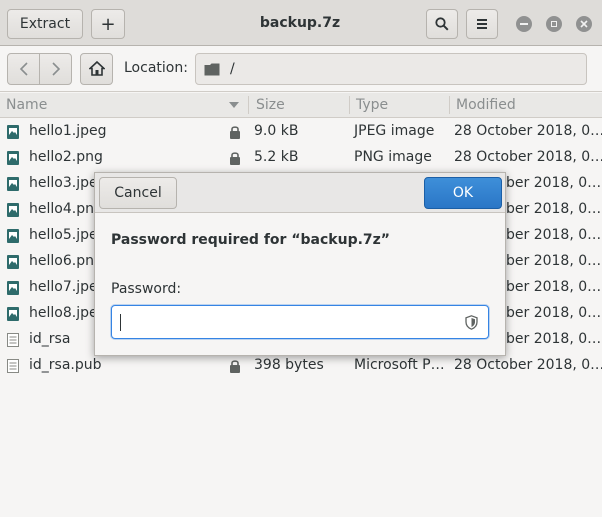 The width and height of the screenshot is (602, 517). I want to click on ok-button: OK, so click(463, 193).